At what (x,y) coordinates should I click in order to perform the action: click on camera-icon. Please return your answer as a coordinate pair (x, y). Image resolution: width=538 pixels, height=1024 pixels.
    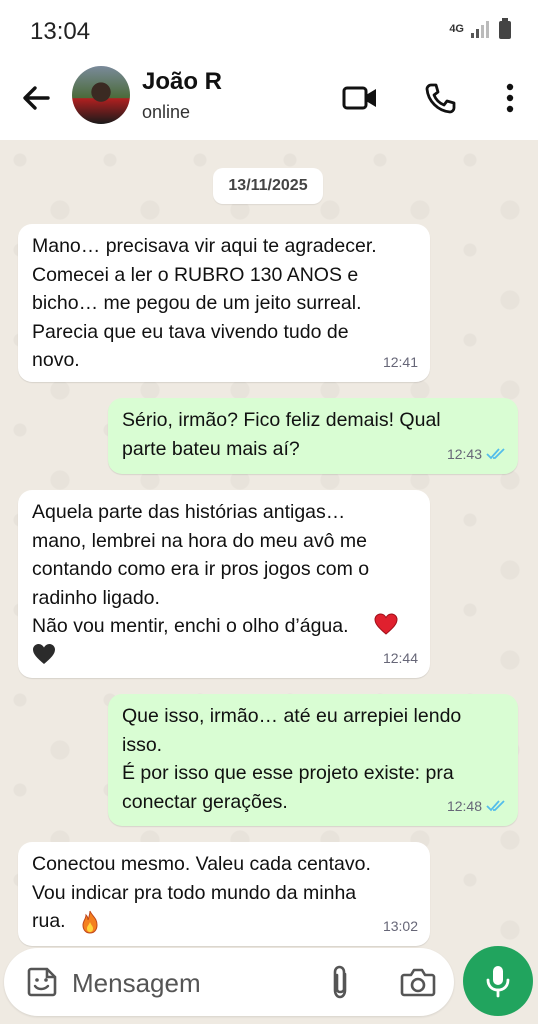
    Looking at the image, I should click on (418, 982).